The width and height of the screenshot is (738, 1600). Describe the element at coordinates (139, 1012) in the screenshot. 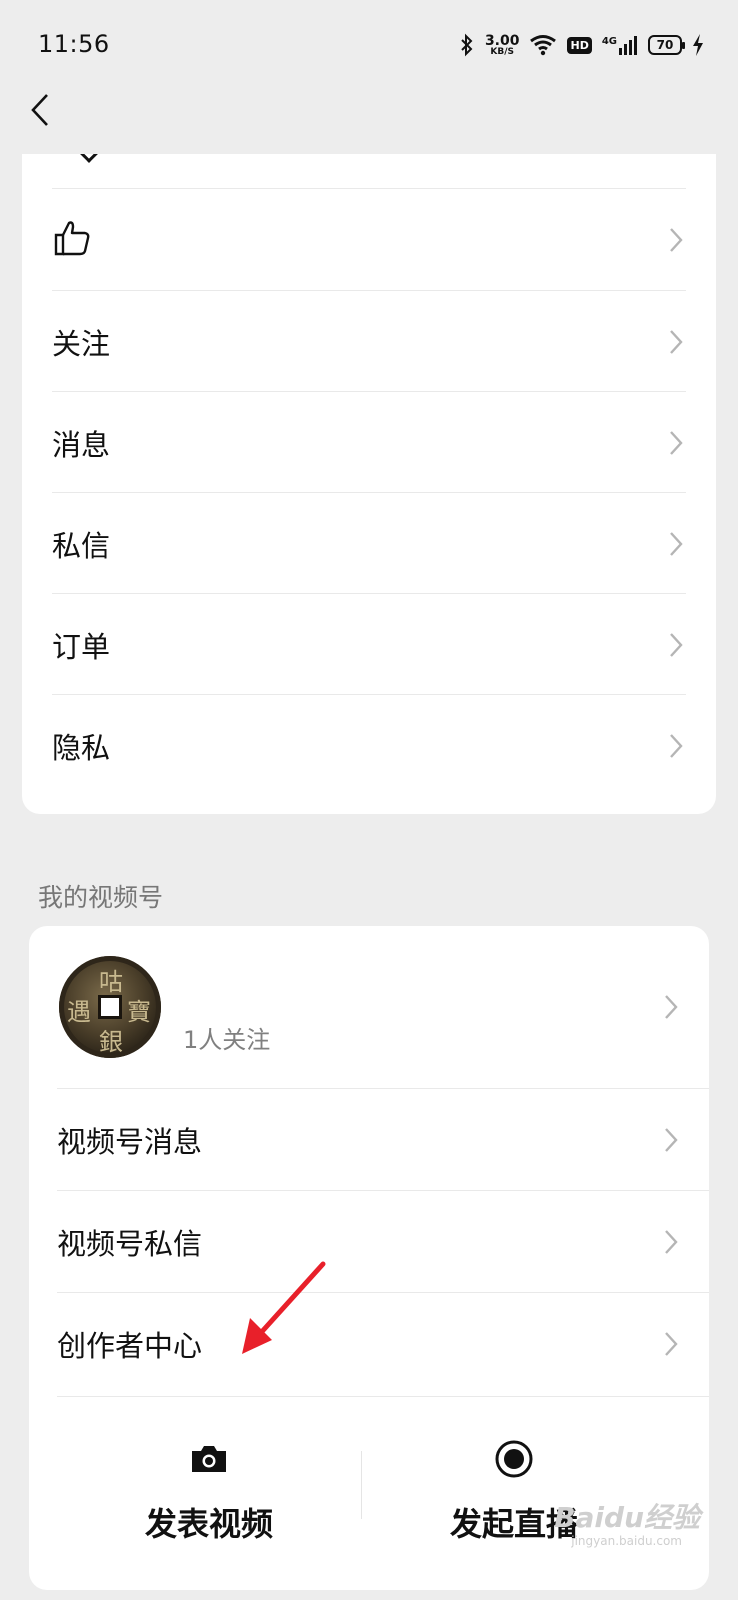

I see `avatar-glyph: 寶` at that location.